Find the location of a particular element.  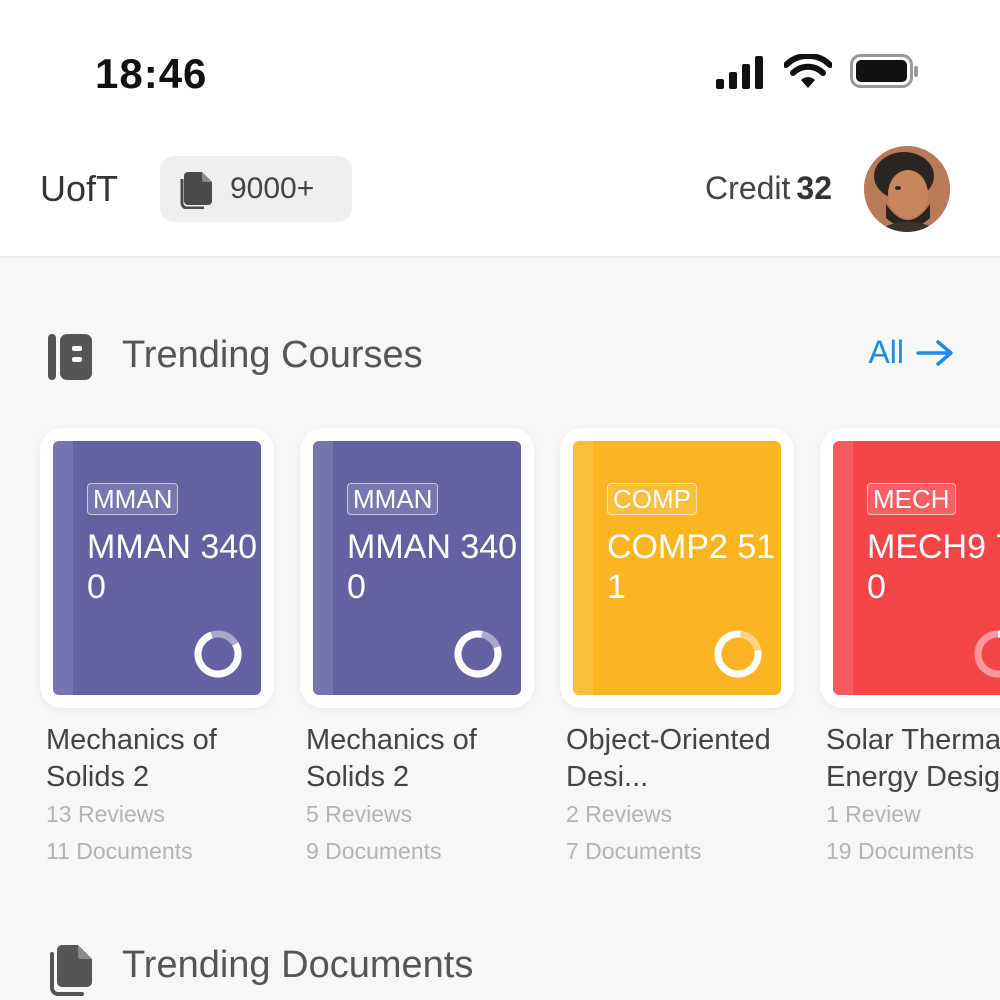

documents-count: 9000+ is located at coordinates (272, 188).